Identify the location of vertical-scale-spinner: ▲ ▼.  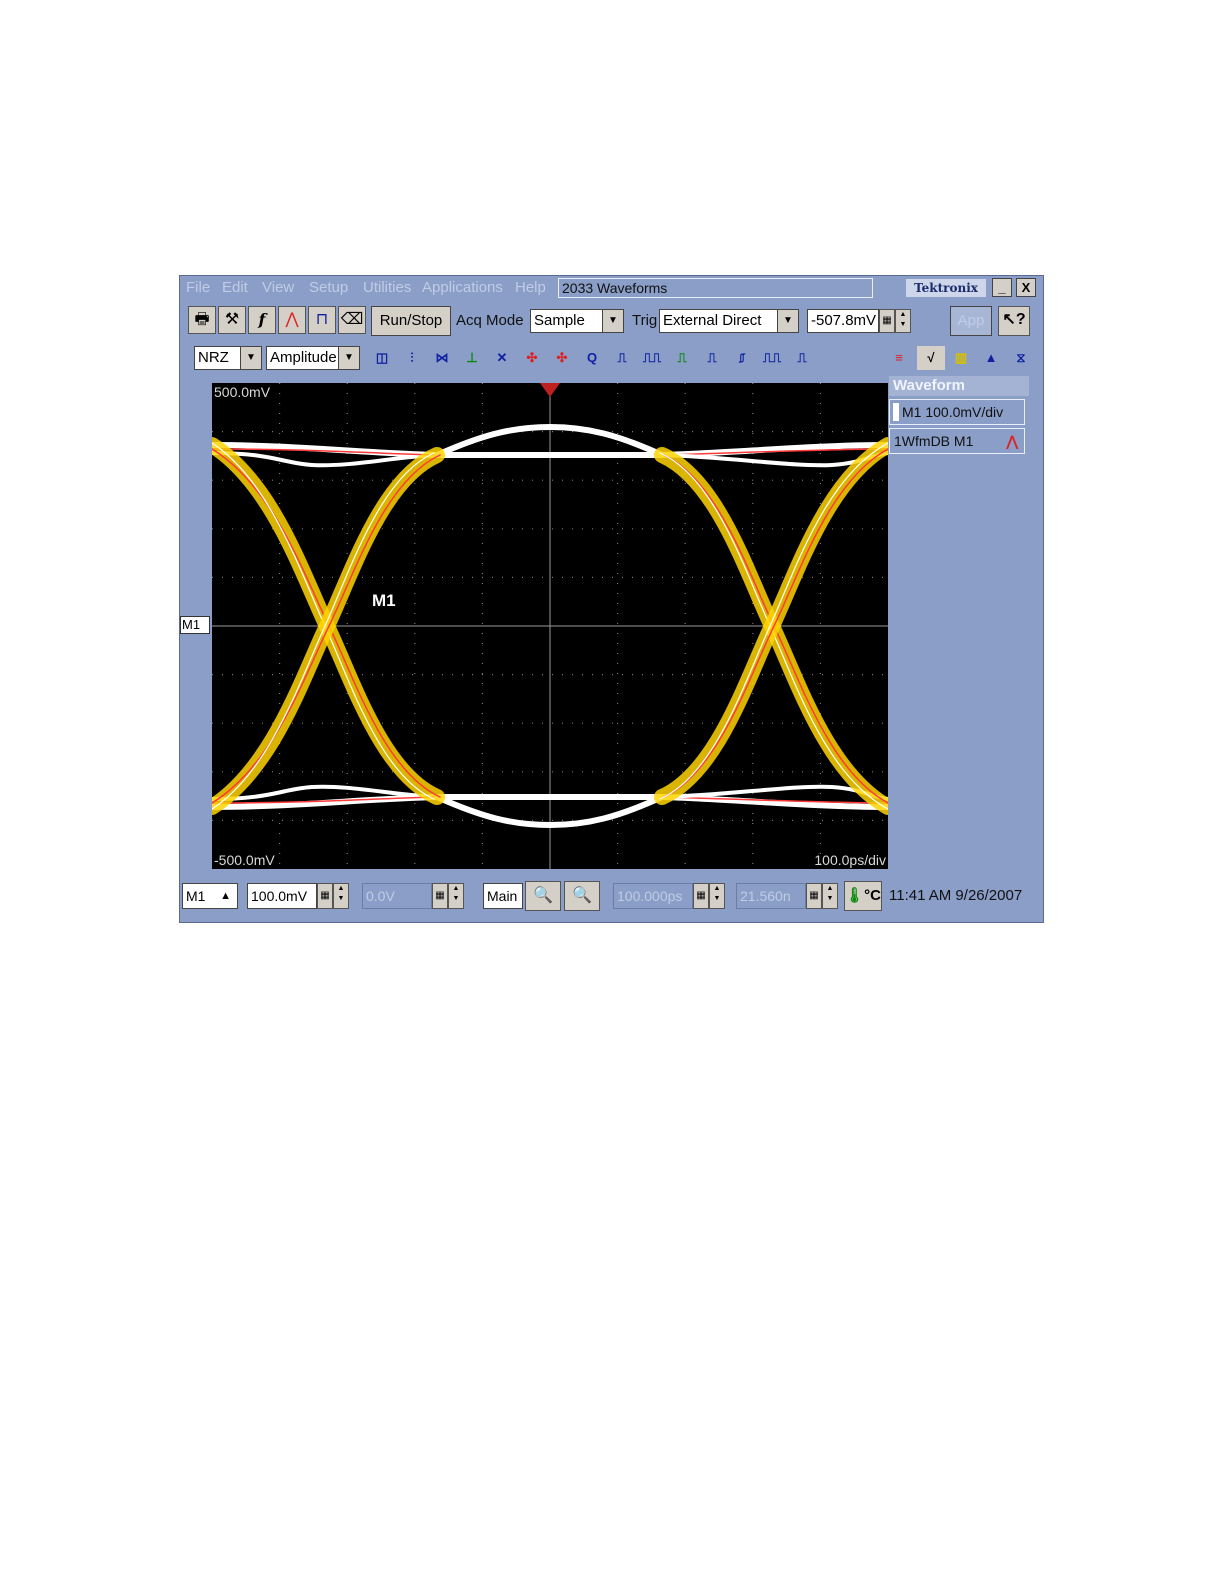
(341, 896).